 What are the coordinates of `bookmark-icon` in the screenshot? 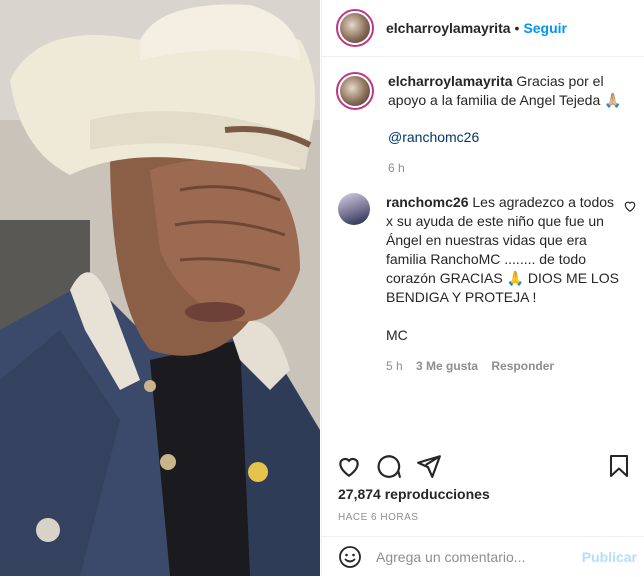 It's located at (619, 466).